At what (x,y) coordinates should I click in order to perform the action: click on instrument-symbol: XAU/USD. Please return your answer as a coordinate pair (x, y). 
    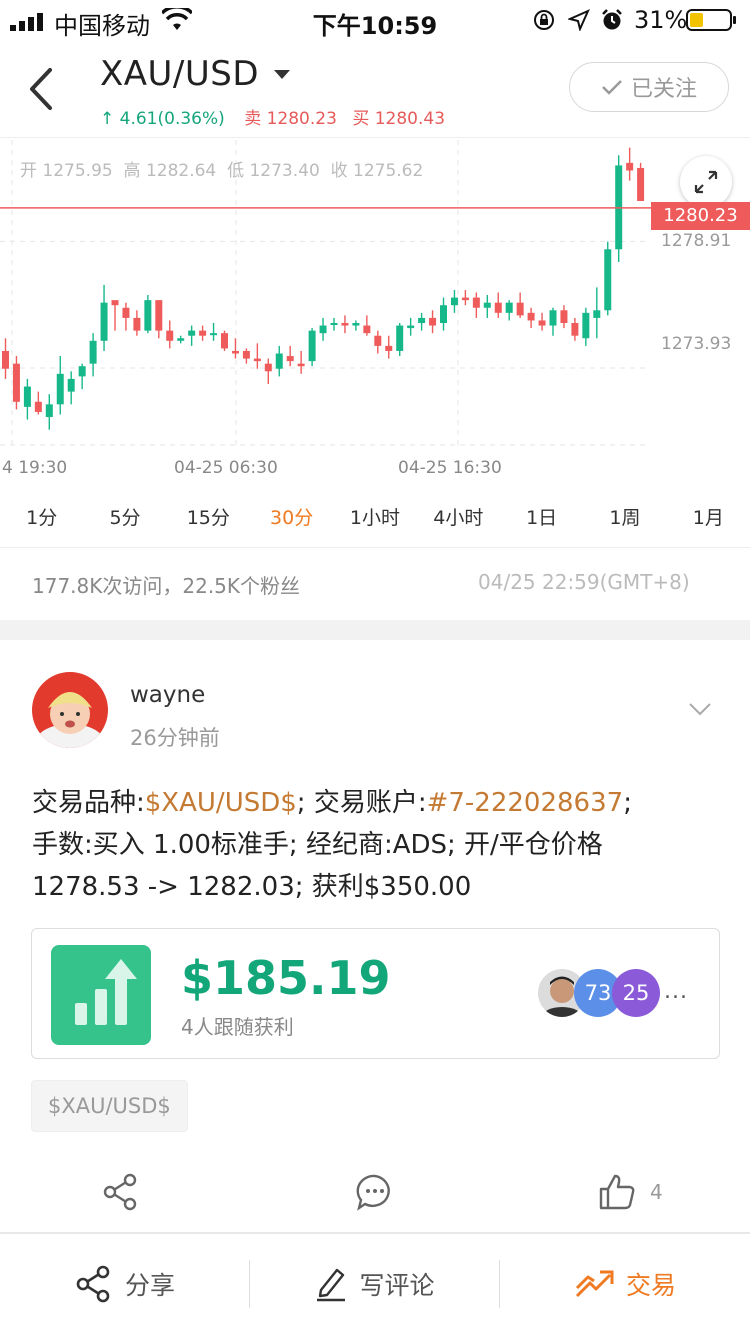
    Looking at the image, I should click on (179, 74).